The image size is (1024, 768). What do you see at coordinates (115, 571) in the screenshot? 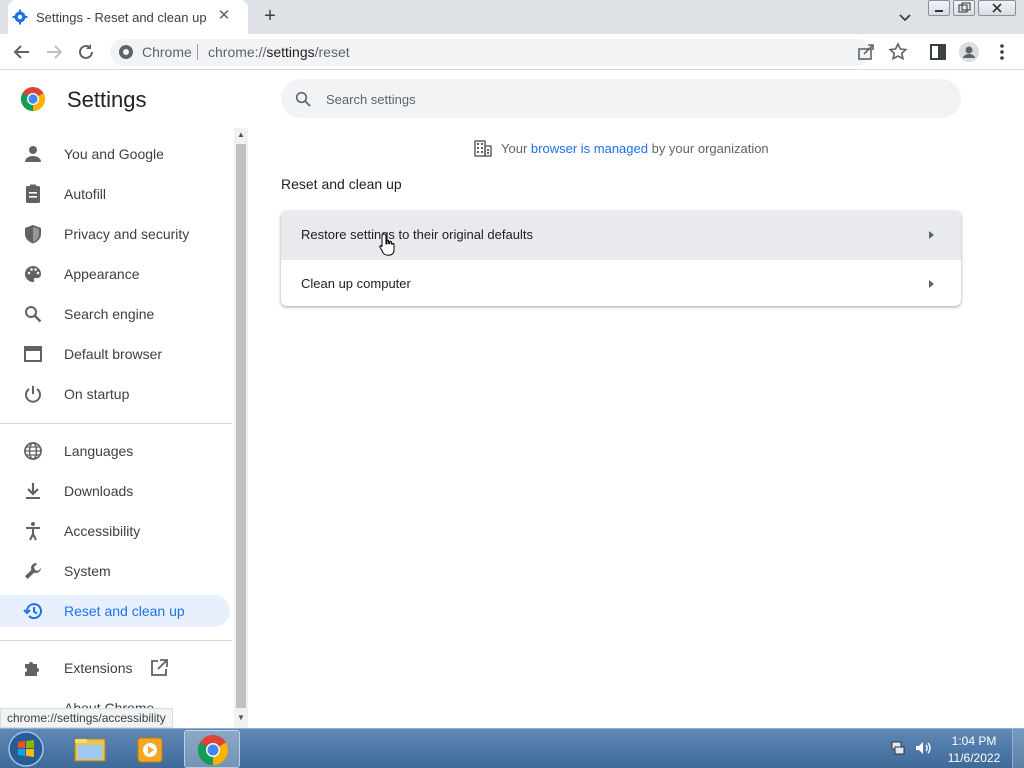
I see `sidebar-item-system: System` at bounding box center [115, 571].